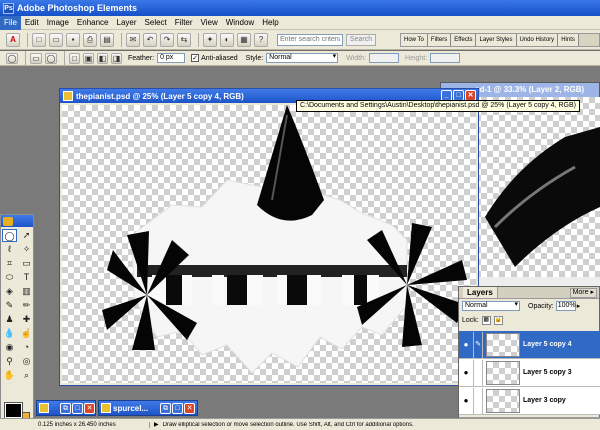 Image resolution: width=600 pixels, height=430 pixels. I want to click on palette-tab-effects: Effects, so click(464, 40).